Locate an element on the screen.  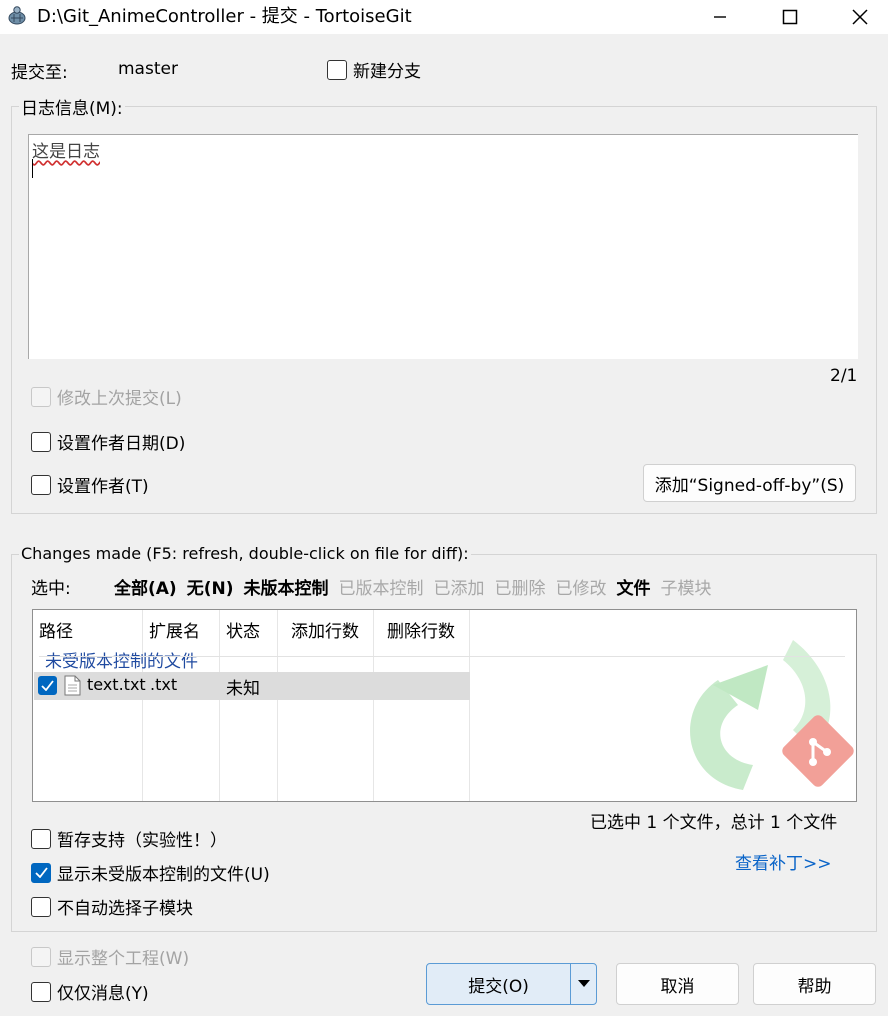
close-icon is located at coordinates (860, 17).